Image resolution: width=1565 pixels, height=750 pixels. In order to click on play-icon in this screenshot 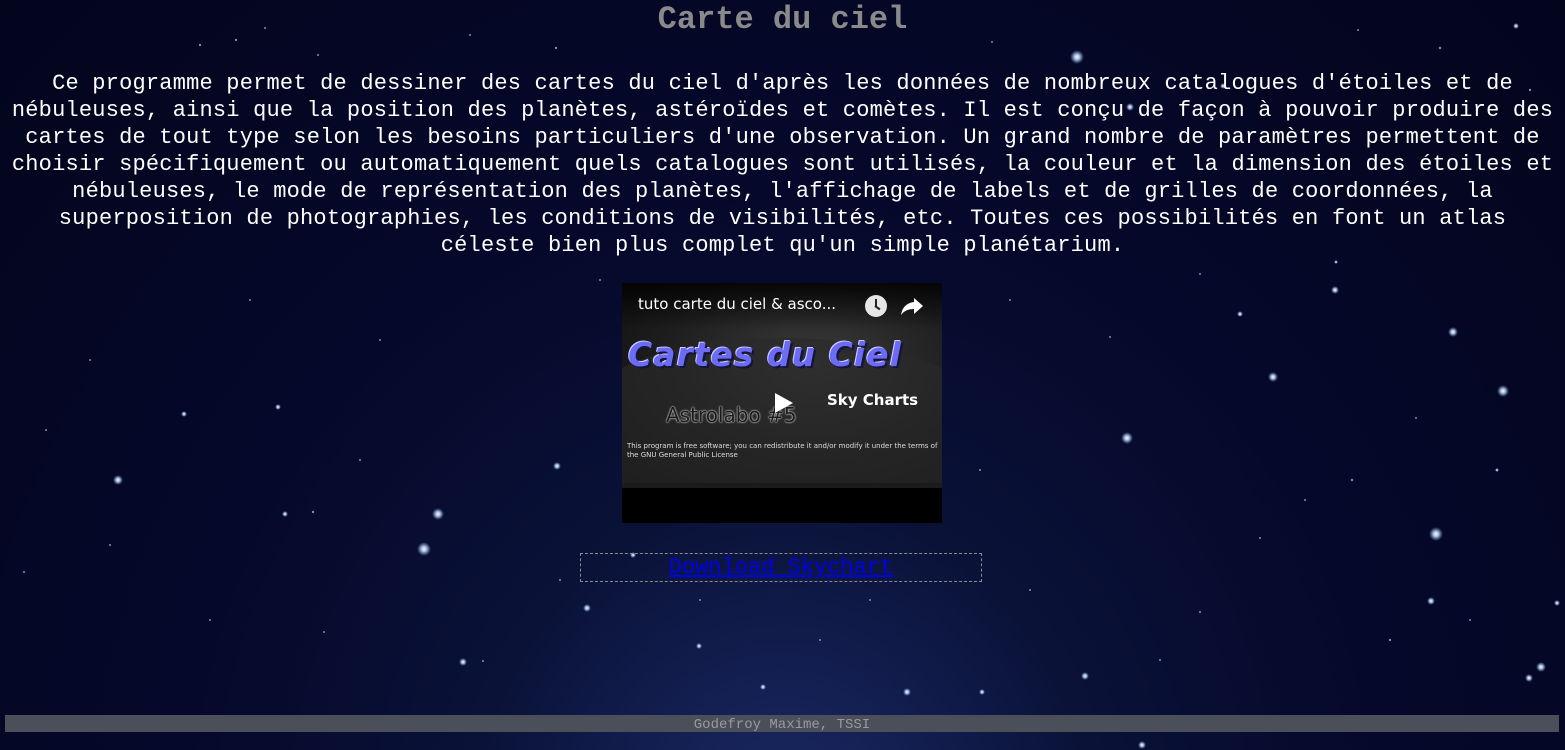, I will do `click(784, 403)`.